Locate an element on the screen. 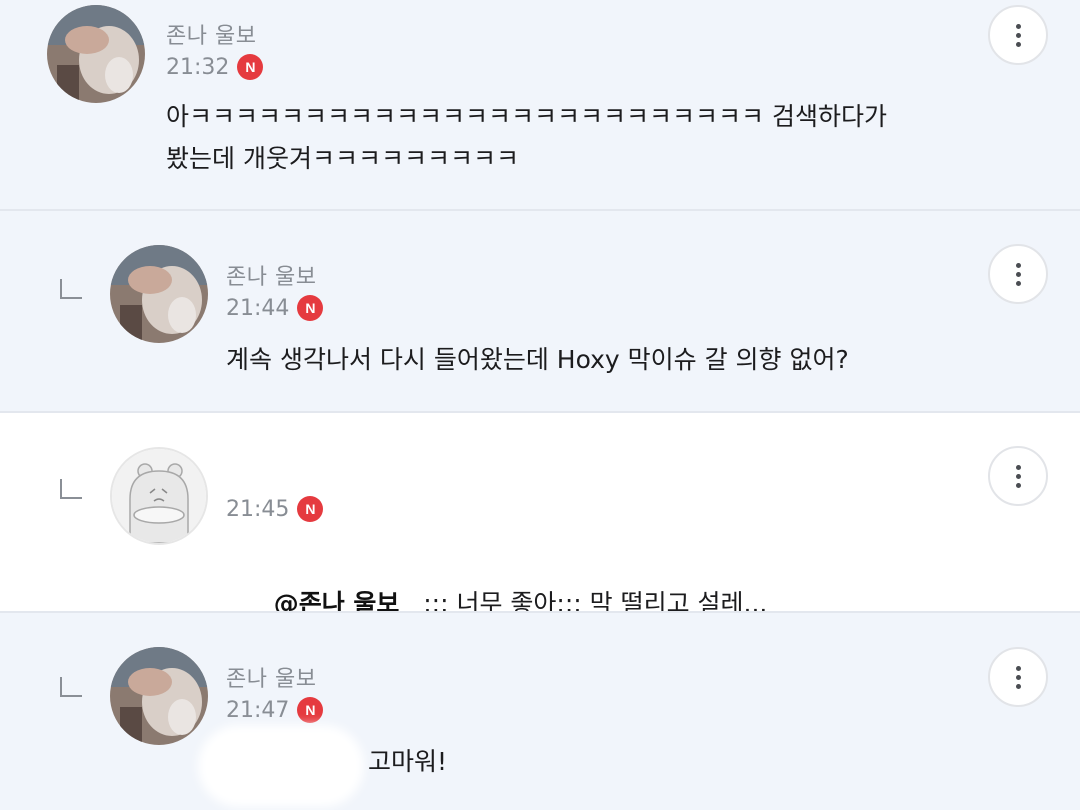 Image resolution: width=1080 pixels, height=810 pixels. comment-time: 21:47 is located at coordinates (258, 710).